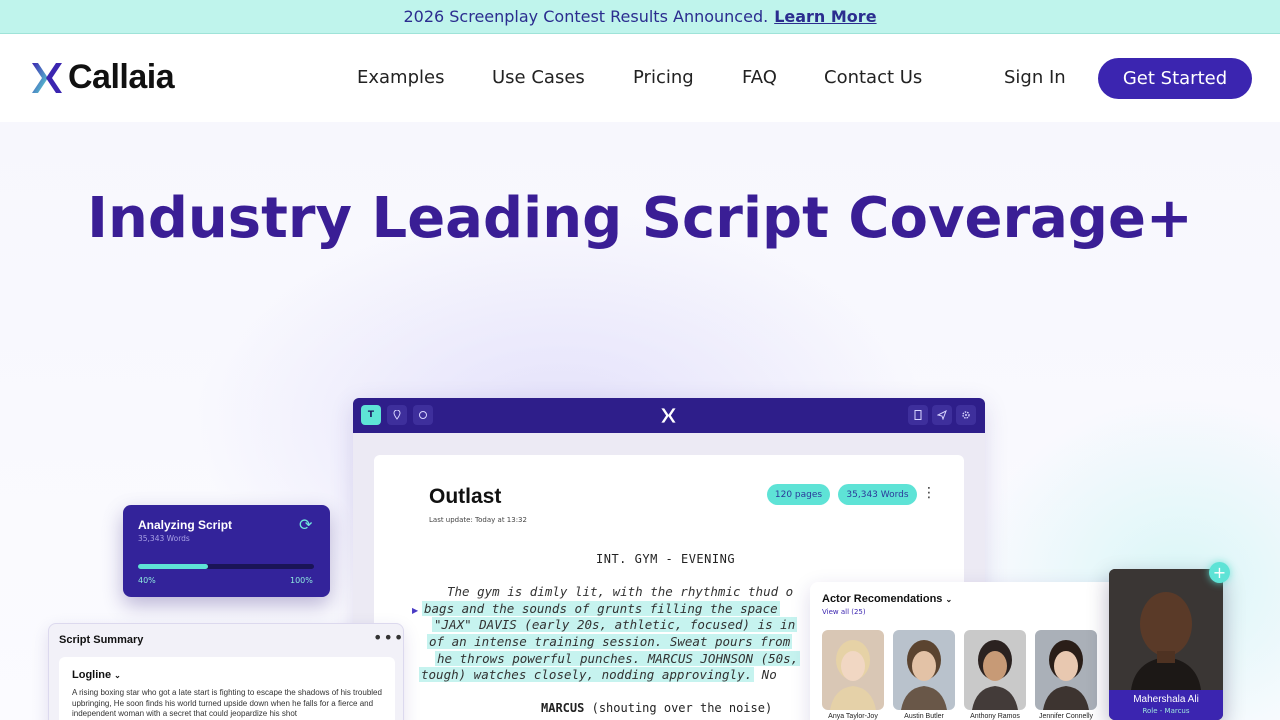  What do you see at coordinates (164, 538) in the screenshot?
I see `analyzing-word-count: 35,343 Words` at bounding box center [164, 538].